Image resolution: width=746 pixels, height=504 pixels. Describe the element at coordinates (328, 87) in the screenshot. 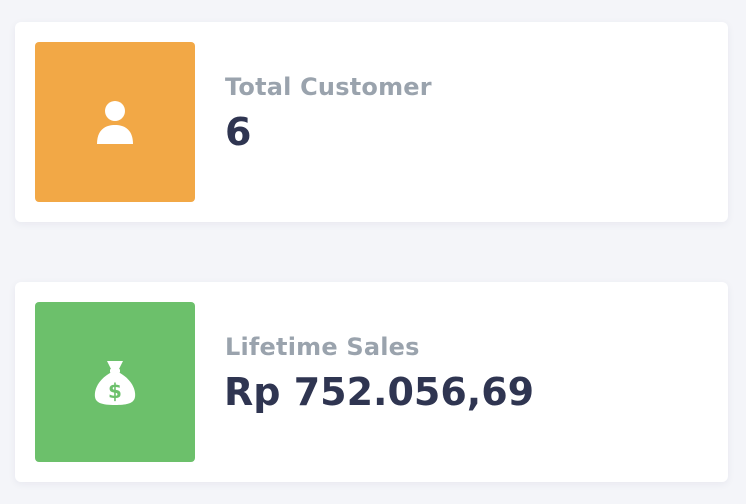

I see `total-customer-label: Total Customer` at that location.